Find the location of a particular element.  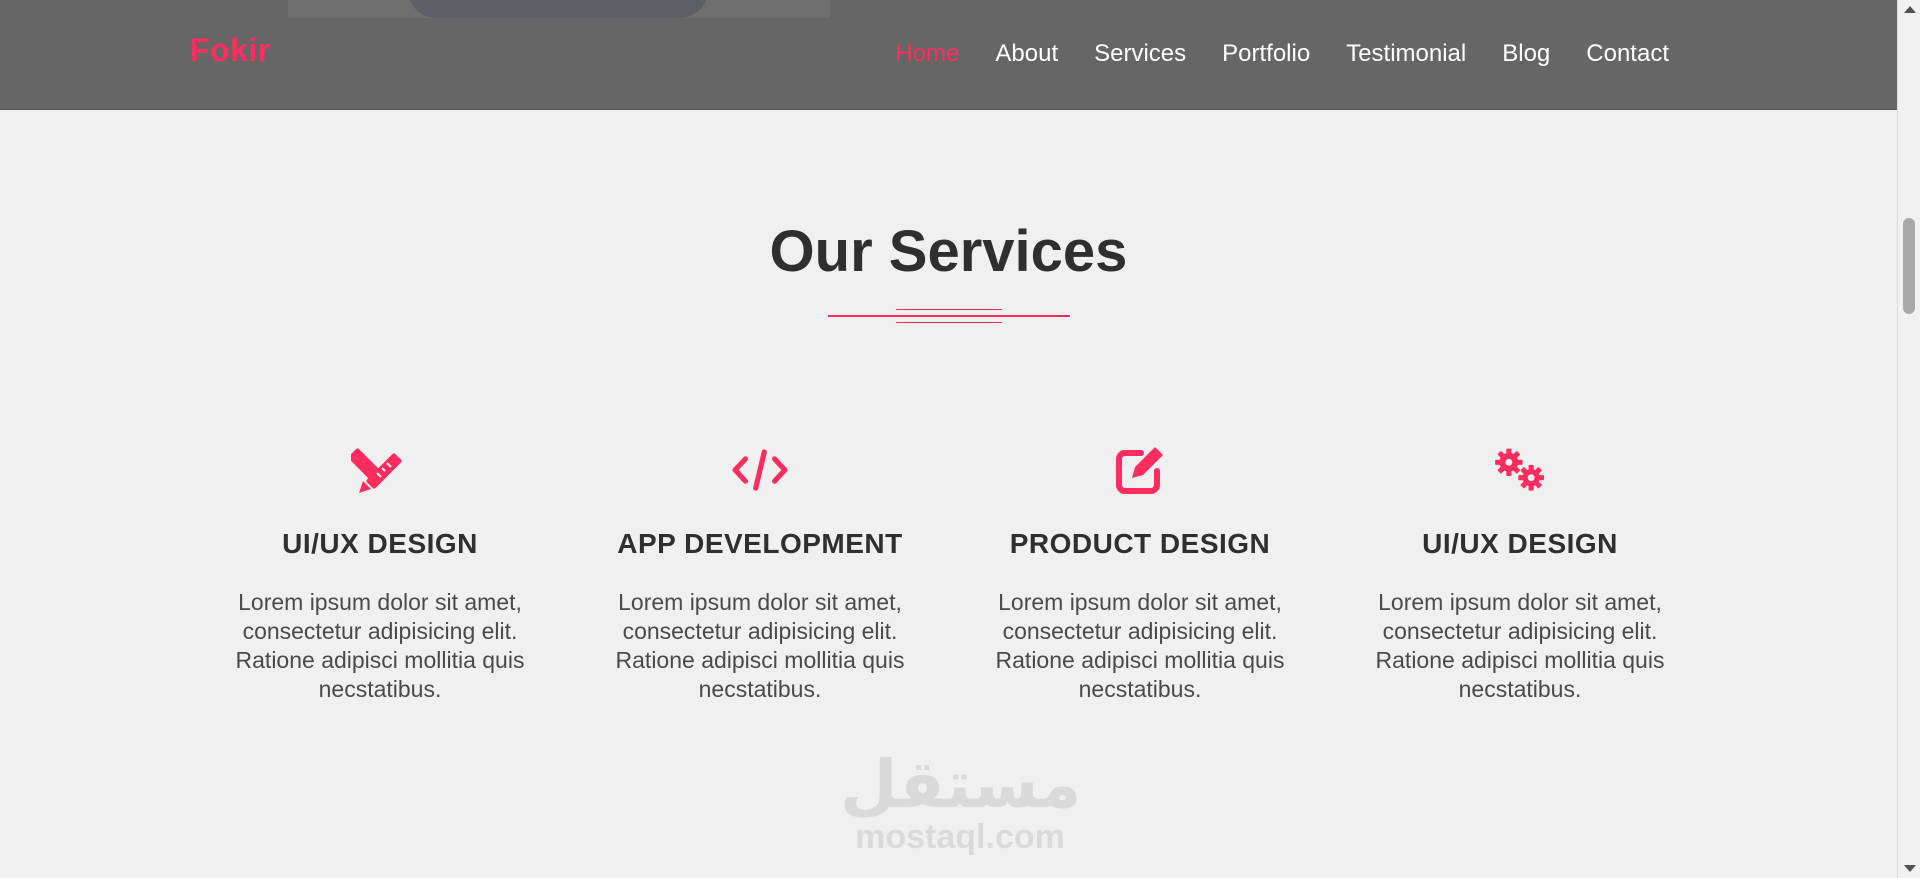

scrollbar-thumb is located at coordinates (1909, 266).